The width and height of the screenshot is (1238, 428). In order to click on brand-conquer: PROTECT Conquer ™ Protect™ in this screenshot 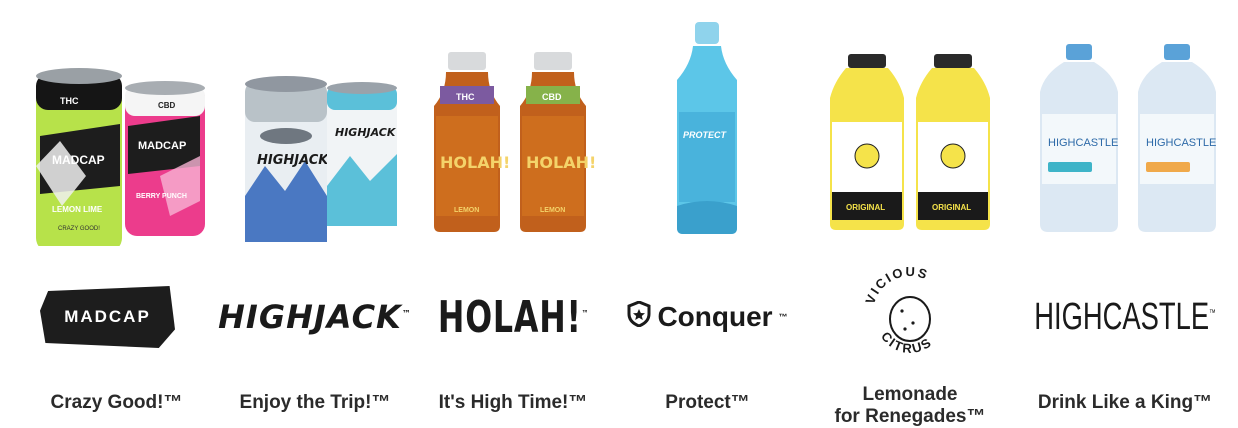, I will do `click(707, 214)`.